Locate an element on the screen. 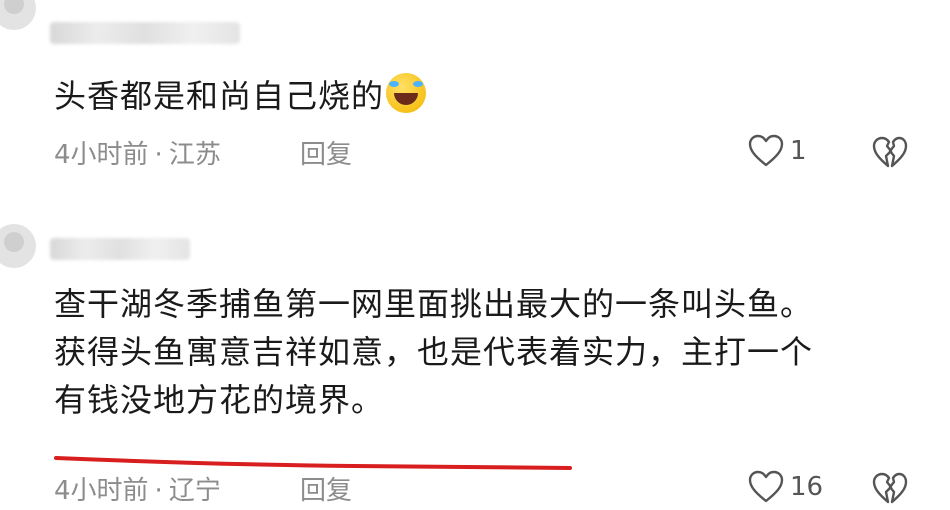 The height and width of the screenshot is (510, 950). avatar is located at coordinates (18, 246).